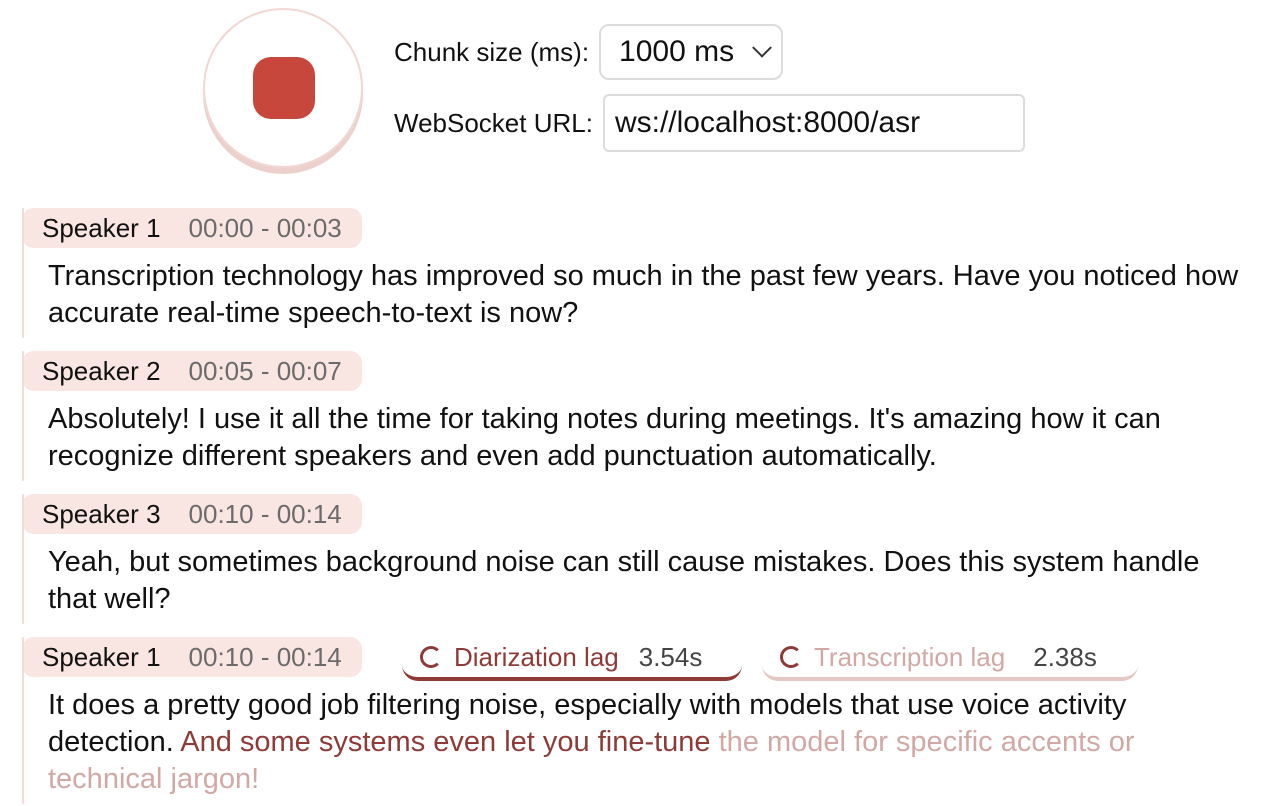 Image resolution: width=1274 pixels, height=806 pixels. I want to click on diarization-lag-indicator: Diarization lag 3.54s, so click(572, 659).